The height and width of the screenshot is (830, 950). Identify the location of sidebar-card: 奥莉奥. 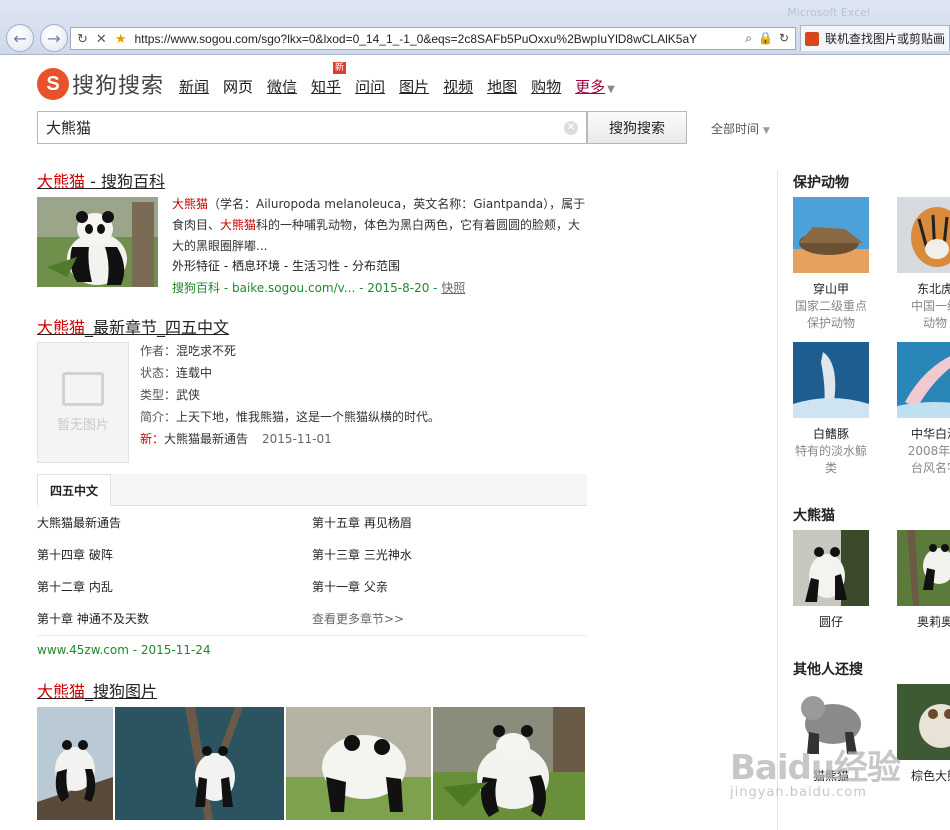
(922, 580).